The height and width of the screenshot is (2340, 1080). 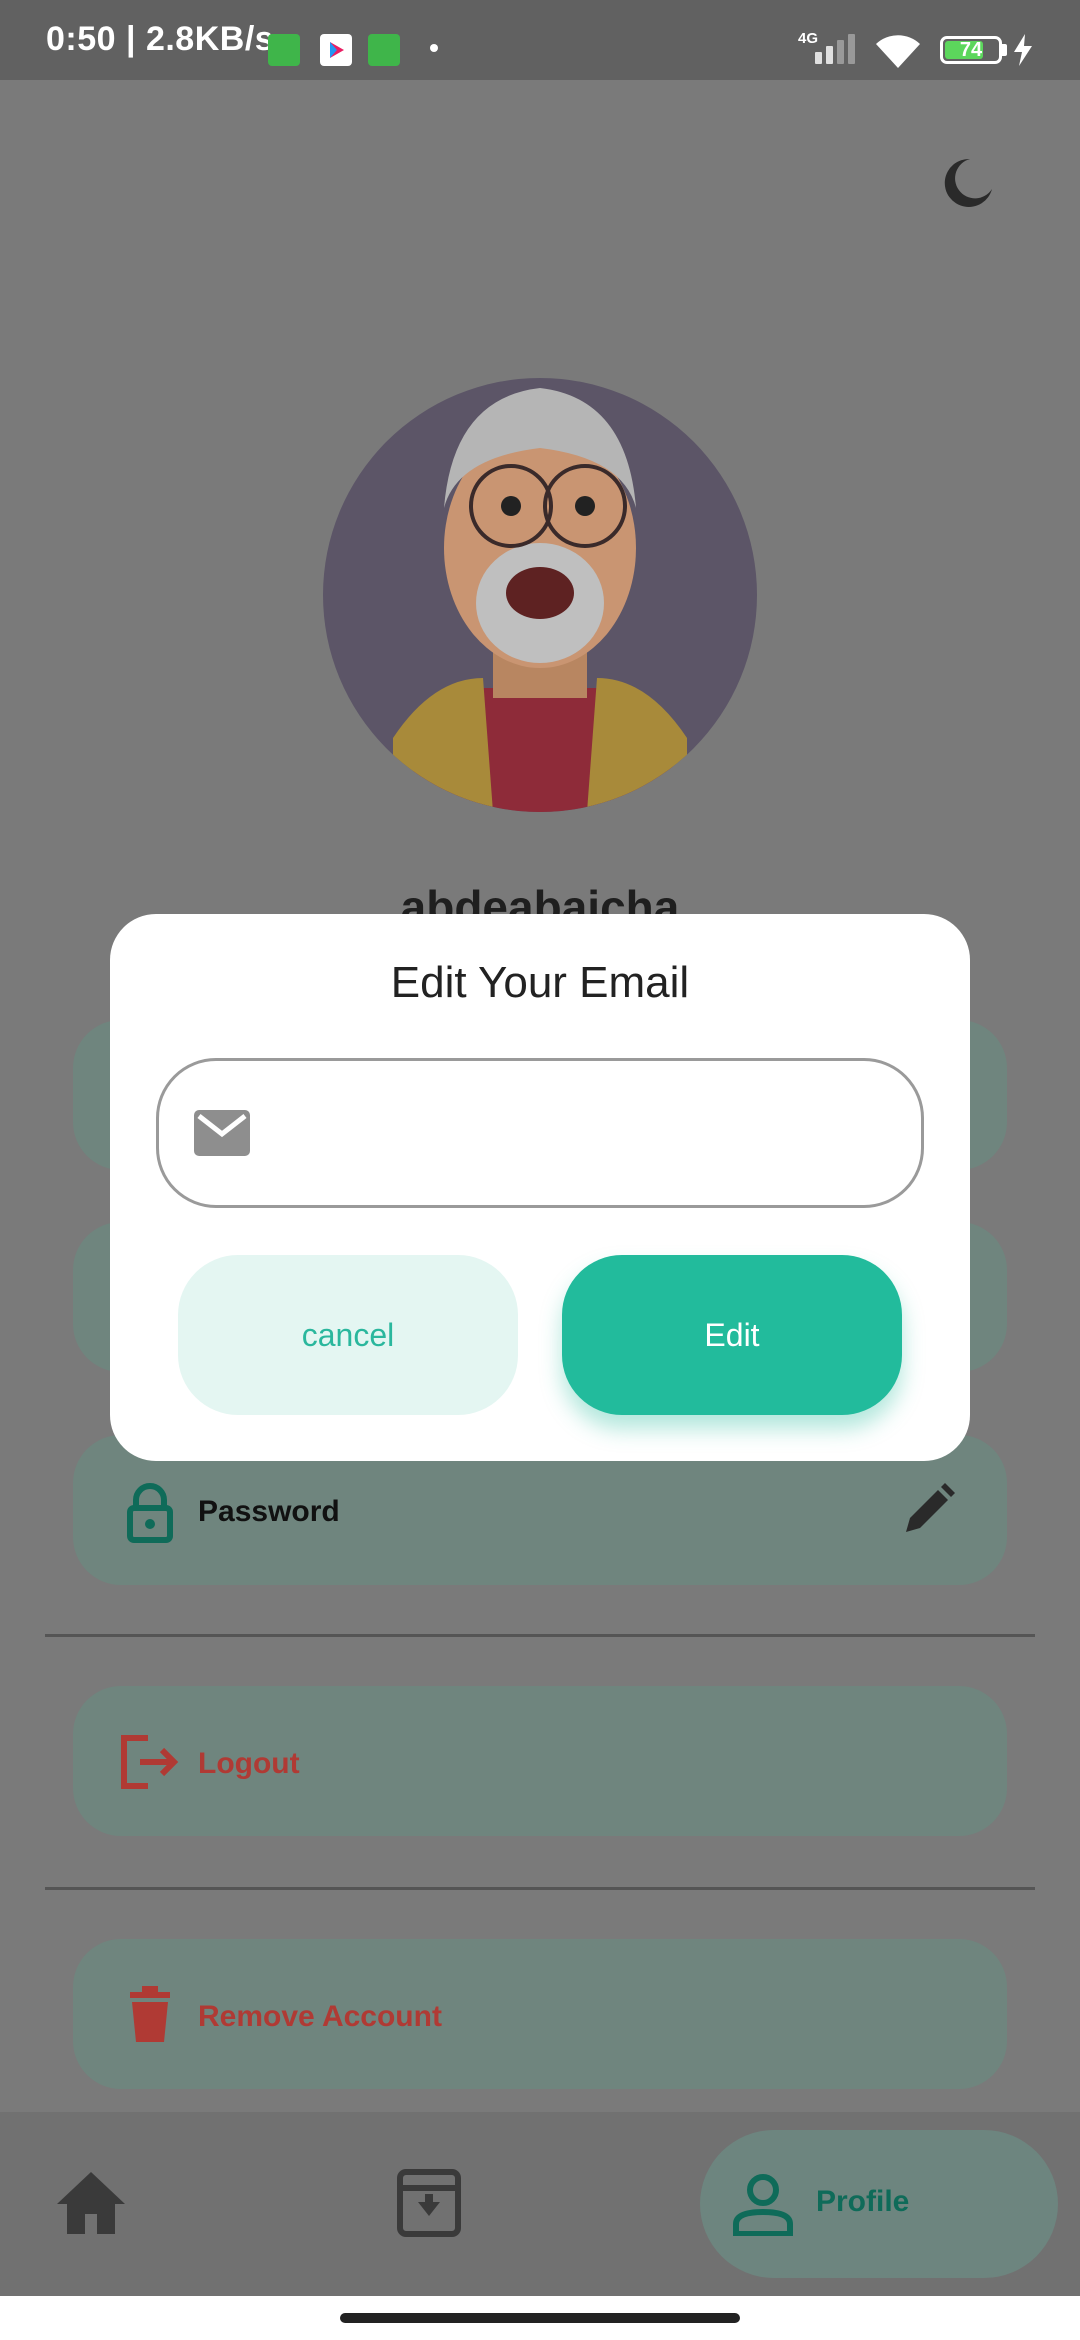 What do you see at coordinates (898, 50) in the screenshot?
I see `wifi-icon` at bounding box center [898, 50].